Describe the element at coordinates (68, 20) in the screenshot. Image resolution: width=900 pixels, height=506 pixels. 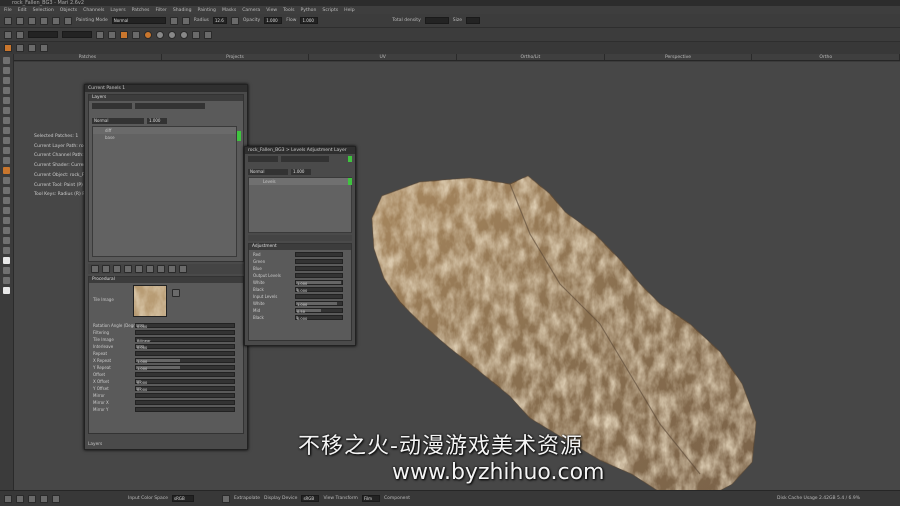
I see `snapshot-icon` at that location.